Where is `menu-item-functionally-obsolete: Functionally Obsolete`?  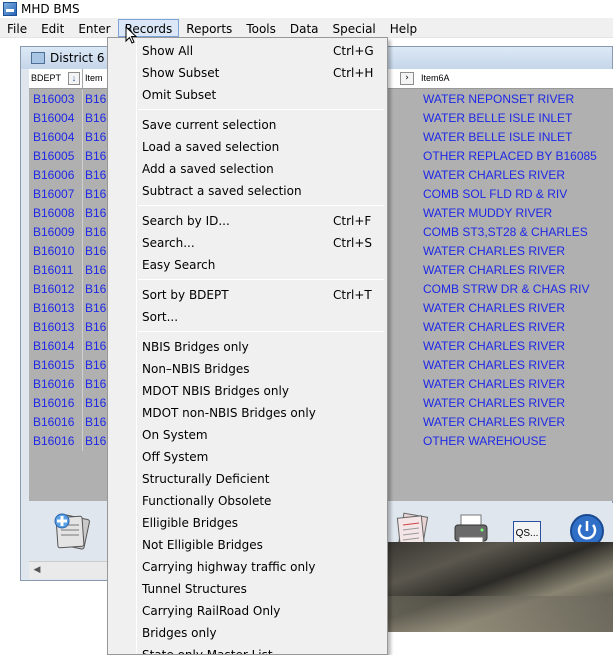 menu-item-functionally-obsolete: Functionally Obsolete is located at coordinates (247, 501).